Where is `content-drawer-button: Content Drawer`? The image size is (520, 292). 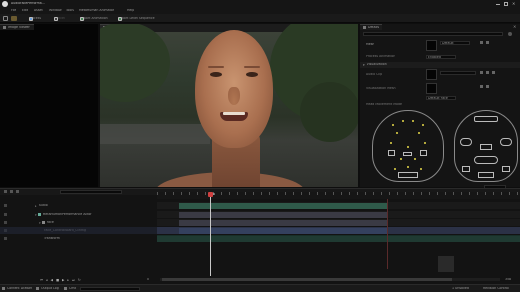 content-drawer-button: Content Drawer is located at coordinates (17, 288).